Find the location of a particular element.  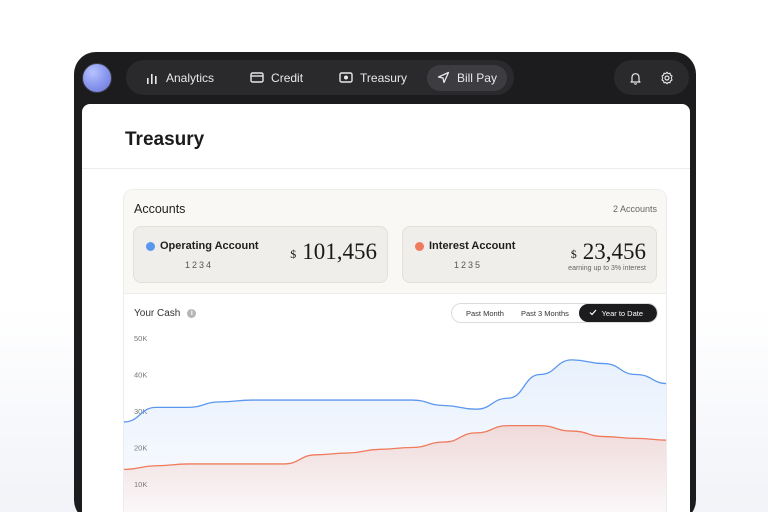

main-nav: Analytics Credit Treasury Bill Pay is located at coordinates (320, 77).